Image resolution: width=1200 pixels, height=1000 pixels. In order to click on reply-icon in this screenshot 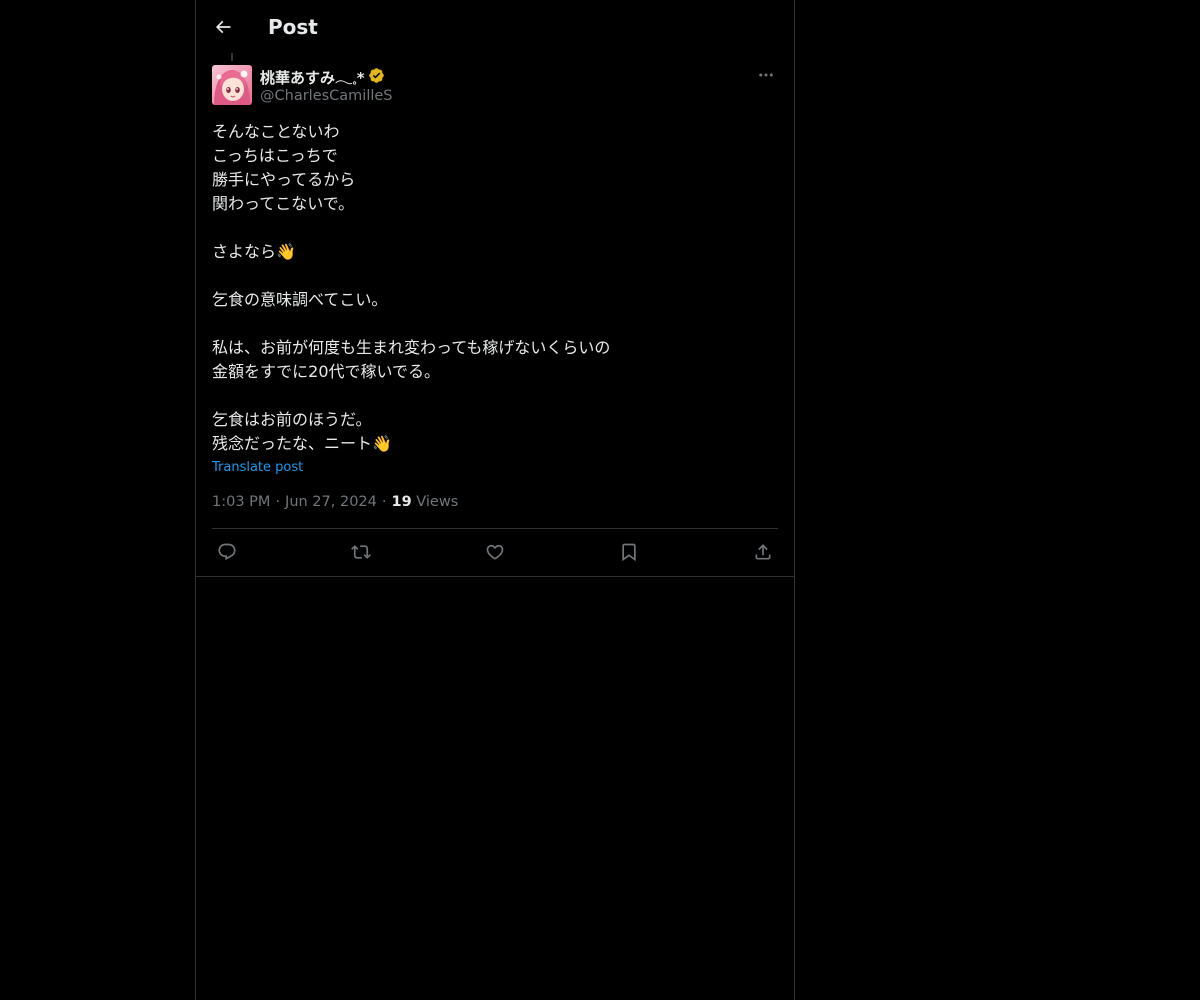, I will do `click(227, 552)`.